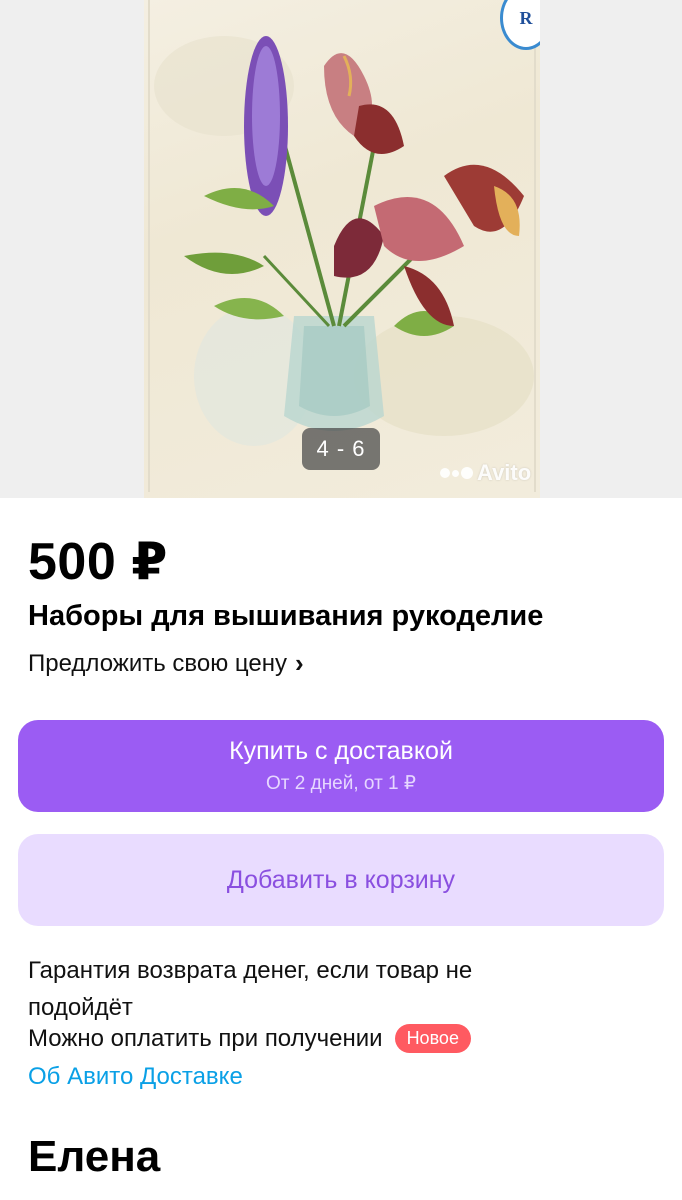  What do you see at coordinates (485, 473) in the screenshot?
I see `avito-watermark: Avito` at bounding box center [485, 473].